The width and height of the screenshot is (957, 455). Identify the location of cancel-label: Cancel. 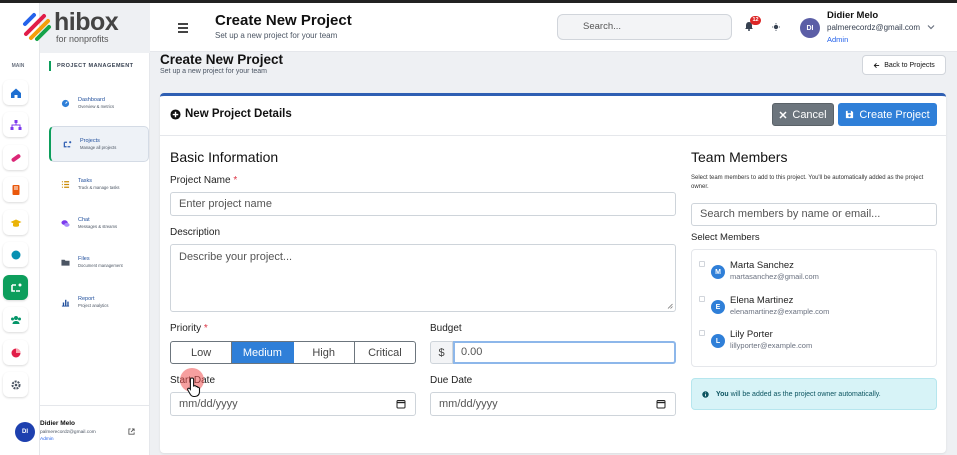
(809, 114).